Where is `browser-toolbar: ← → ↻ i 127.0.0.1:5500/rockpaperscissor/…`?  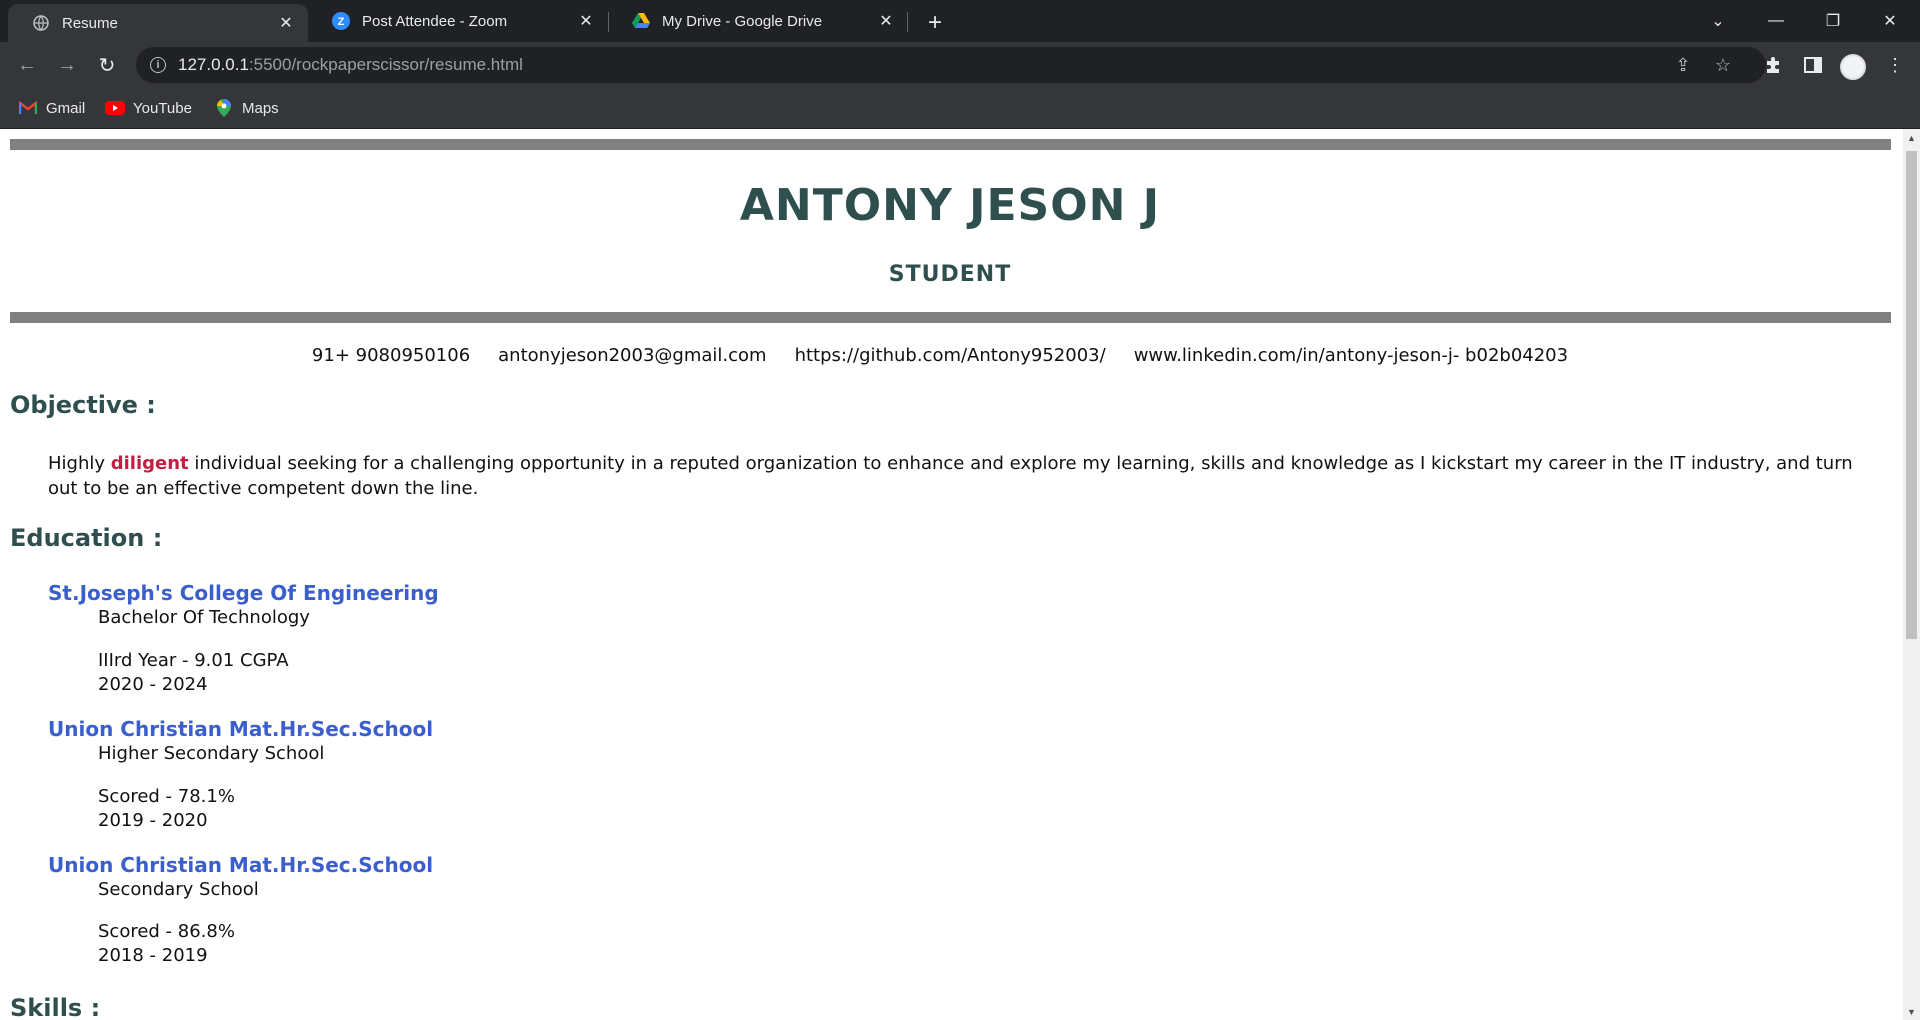 browser-toolbar: ← → ↻ i 127.0.0.1:5500/rockpaperscissor/… is located at coordinates (960, 65).